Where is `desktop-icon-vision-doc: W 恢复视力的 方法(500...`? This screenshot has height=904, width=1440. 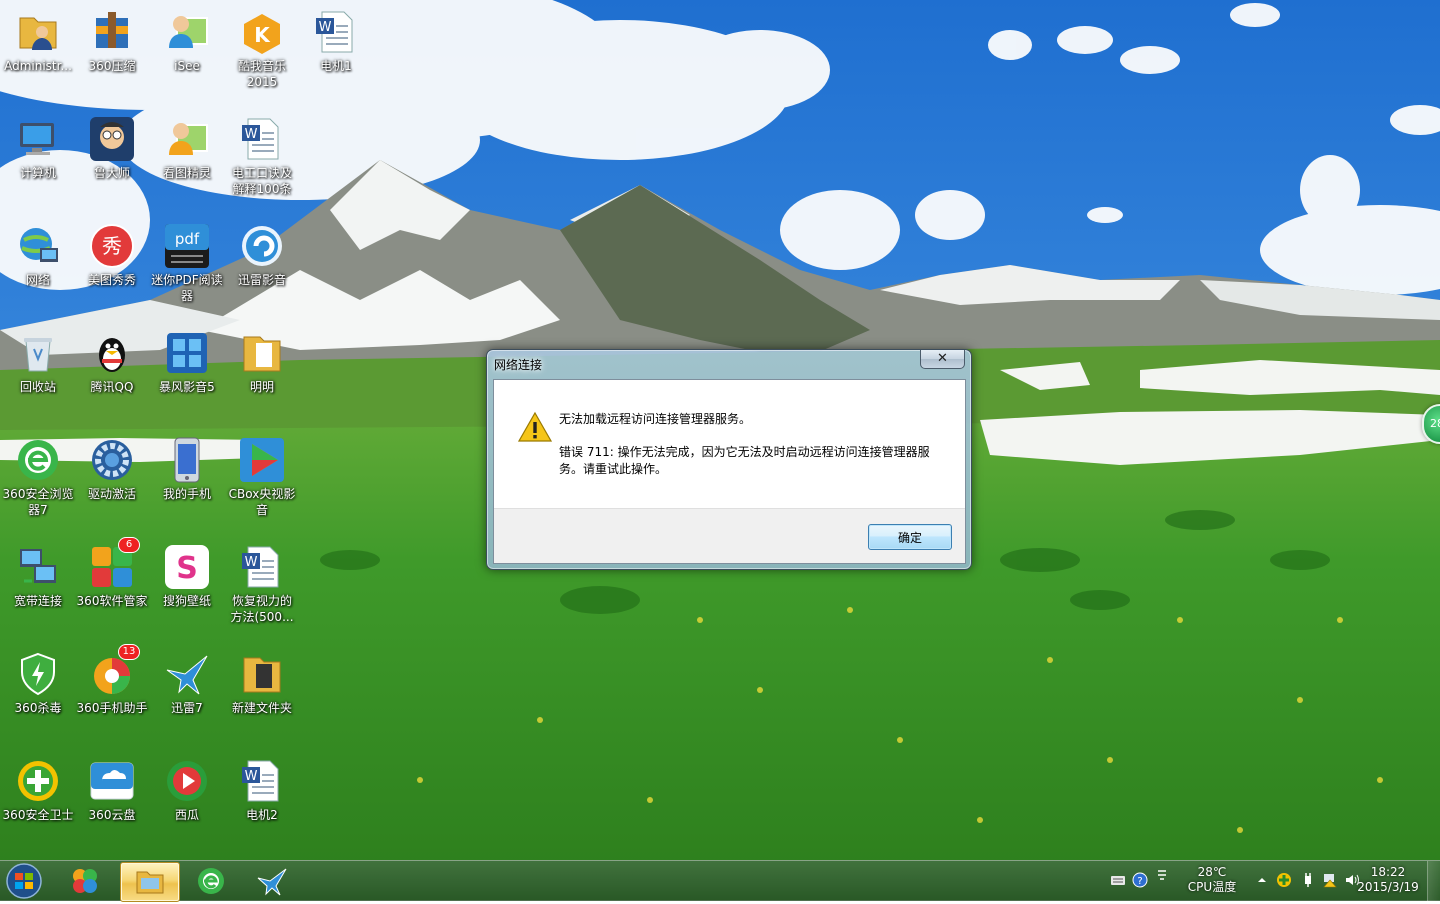
desktop-icon-vision-doc: W 恢复视力的 方法(500... is located at coordinates (262, 581).